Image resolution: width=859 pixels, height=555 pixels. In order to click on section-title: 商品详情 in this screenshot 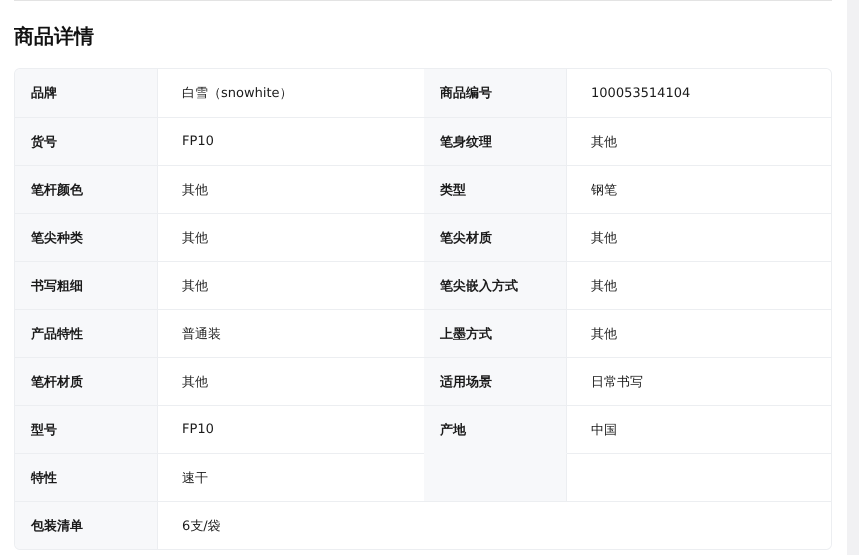, I will do `click(54, 36)`.